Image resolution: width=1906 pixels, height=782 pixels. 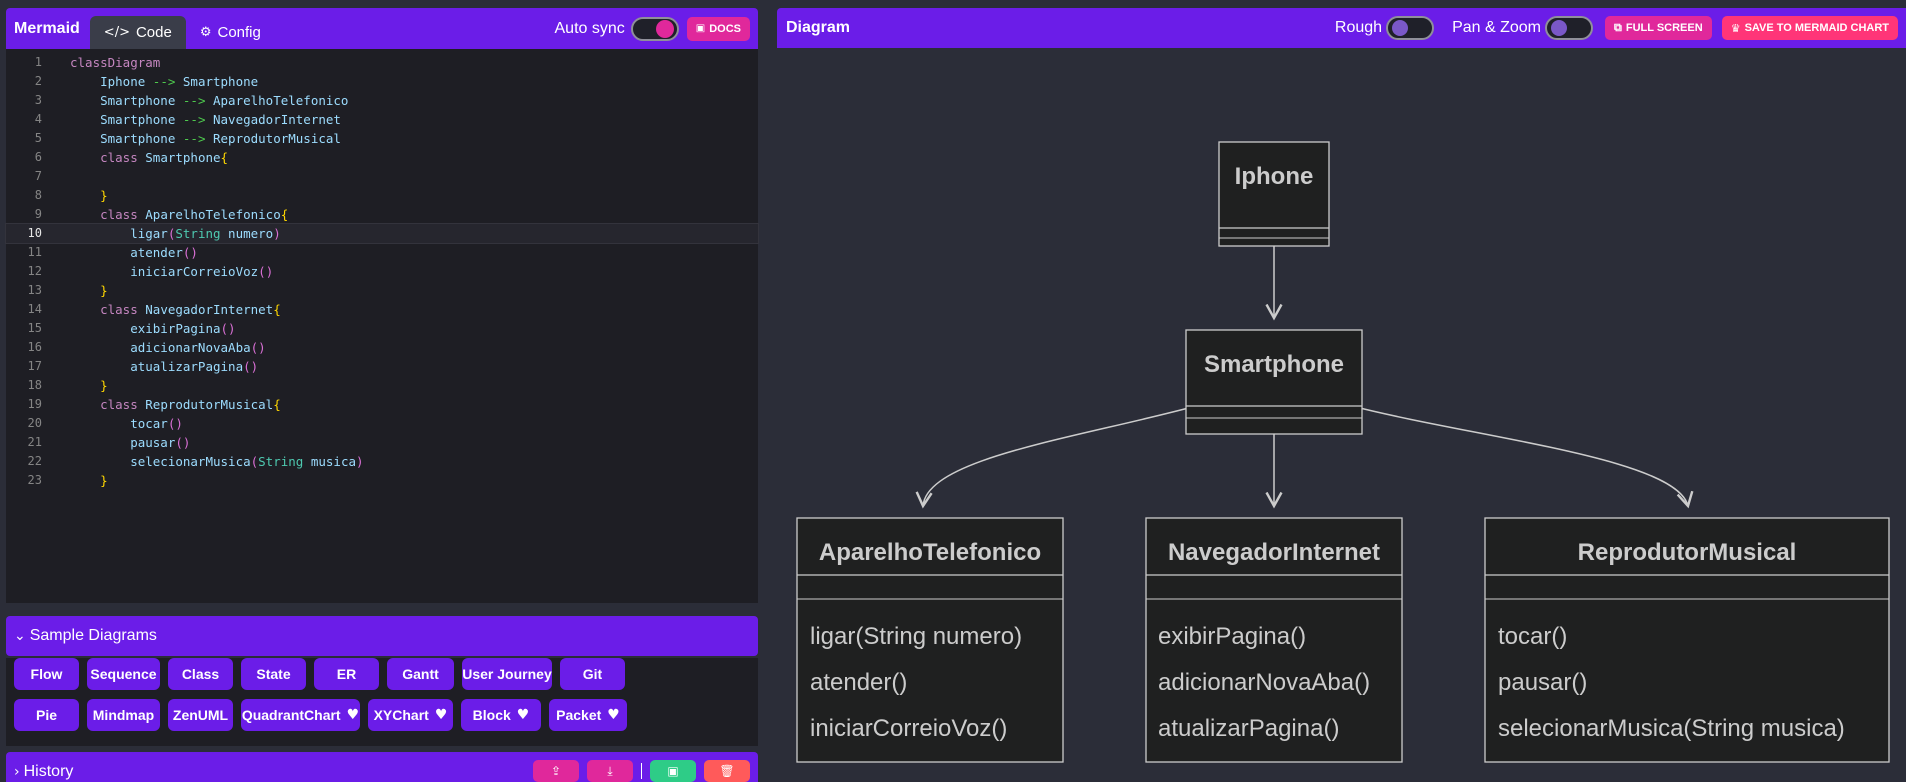 What do you see at coordinates (382, 271) in the screenshot?
I see `code-line: 12 iniciarCorreioVoz()` at bounding box center [382, 271].